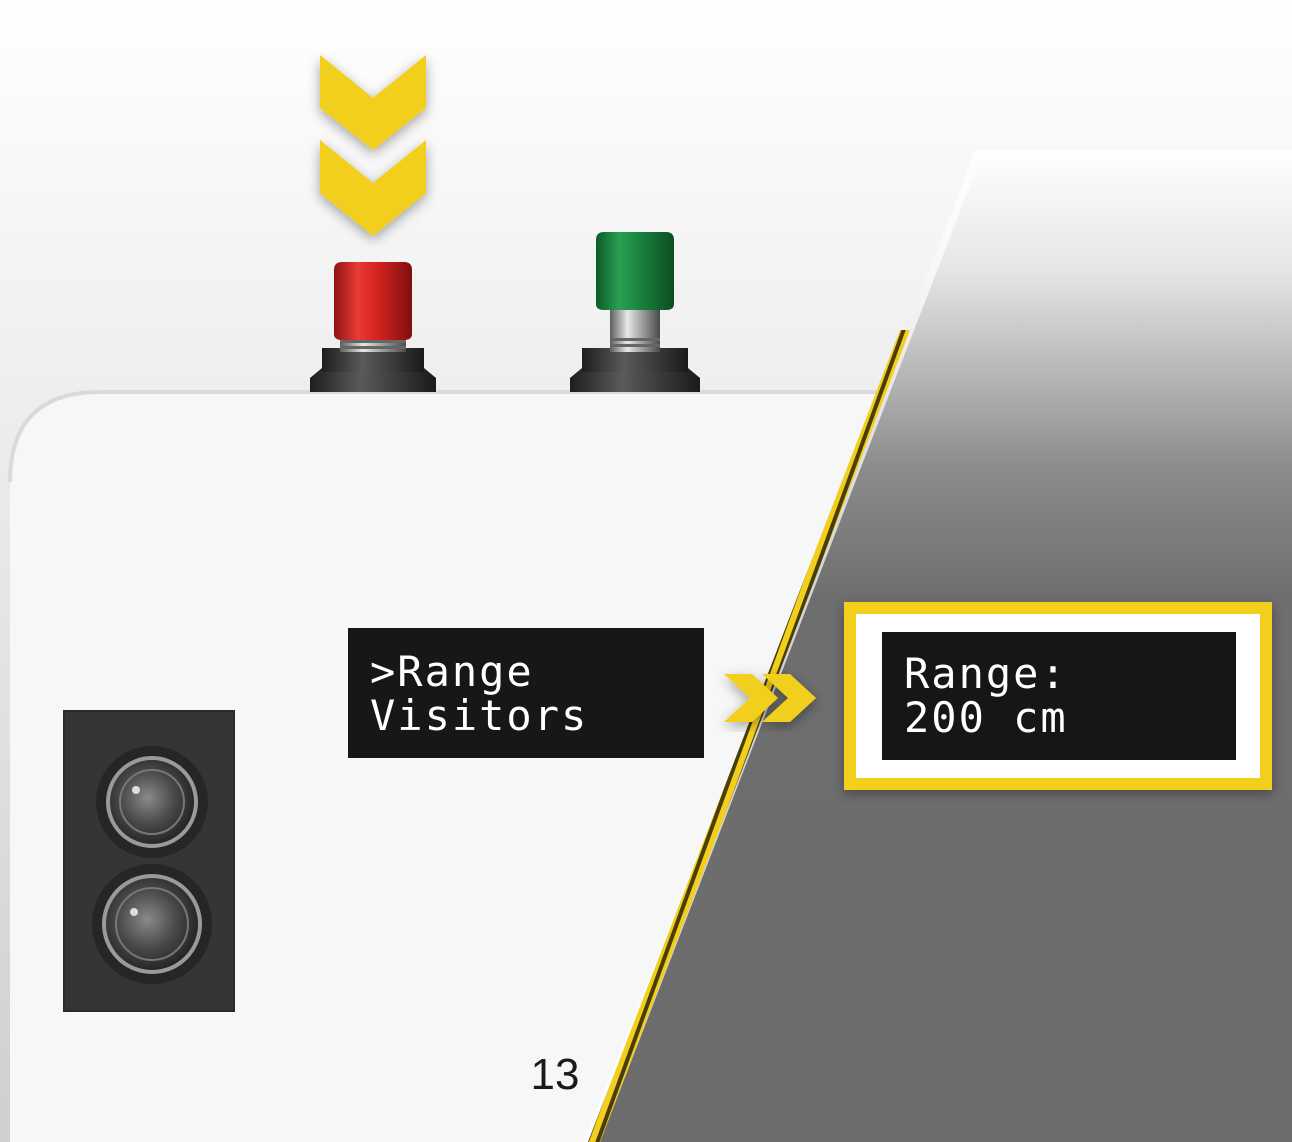 This screenshot has width=1292, height=1142. I want to click on menu-lcd-line-1: >Range, so click(452, 671).